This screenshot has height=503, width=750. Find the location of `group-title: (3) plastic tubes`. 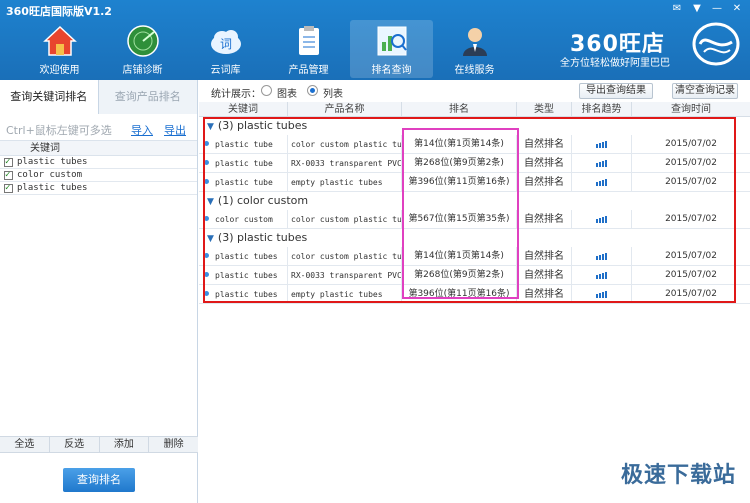

group-title: (3) plastic tubes is located at coordinates (262, 125).